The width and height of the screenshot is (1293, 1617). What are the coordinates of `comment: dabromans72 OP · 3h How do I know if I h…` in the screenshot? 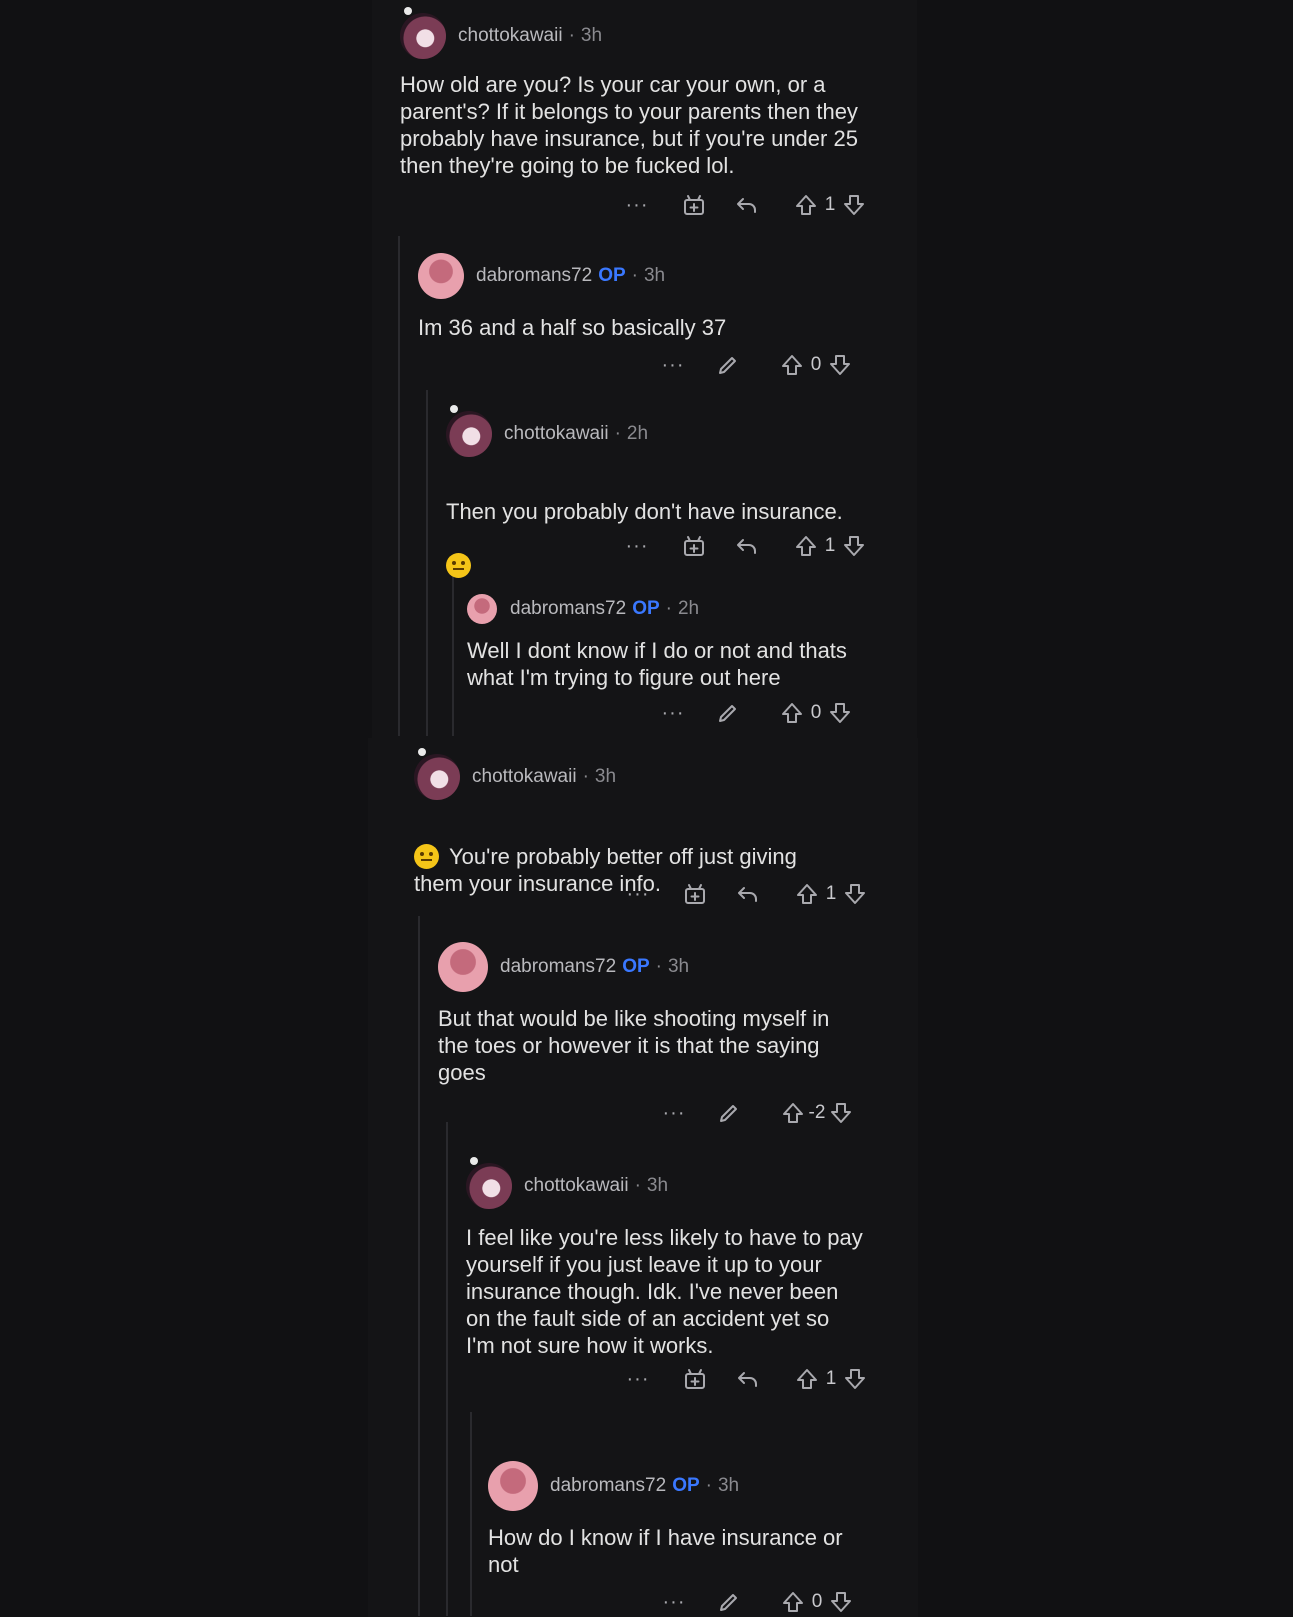 It's located at (698, 1539).